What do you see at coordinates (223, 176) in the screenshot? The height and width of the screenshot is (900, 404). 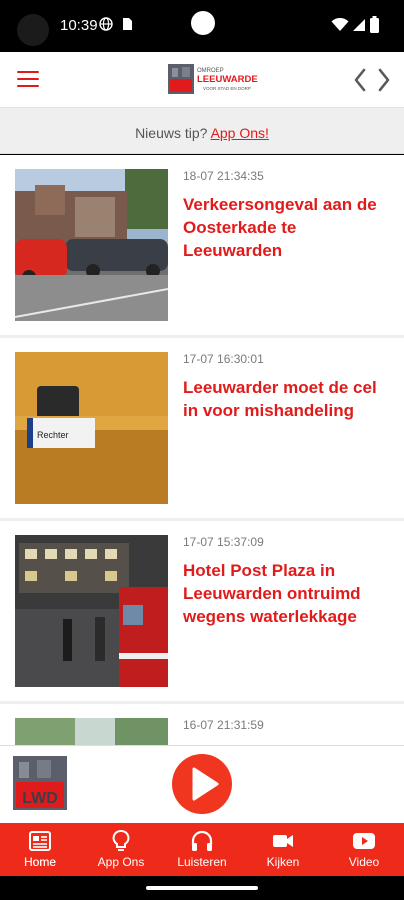 I see `article-timestamp: 18-07 21:34:35` at bounding box center [223, 176].